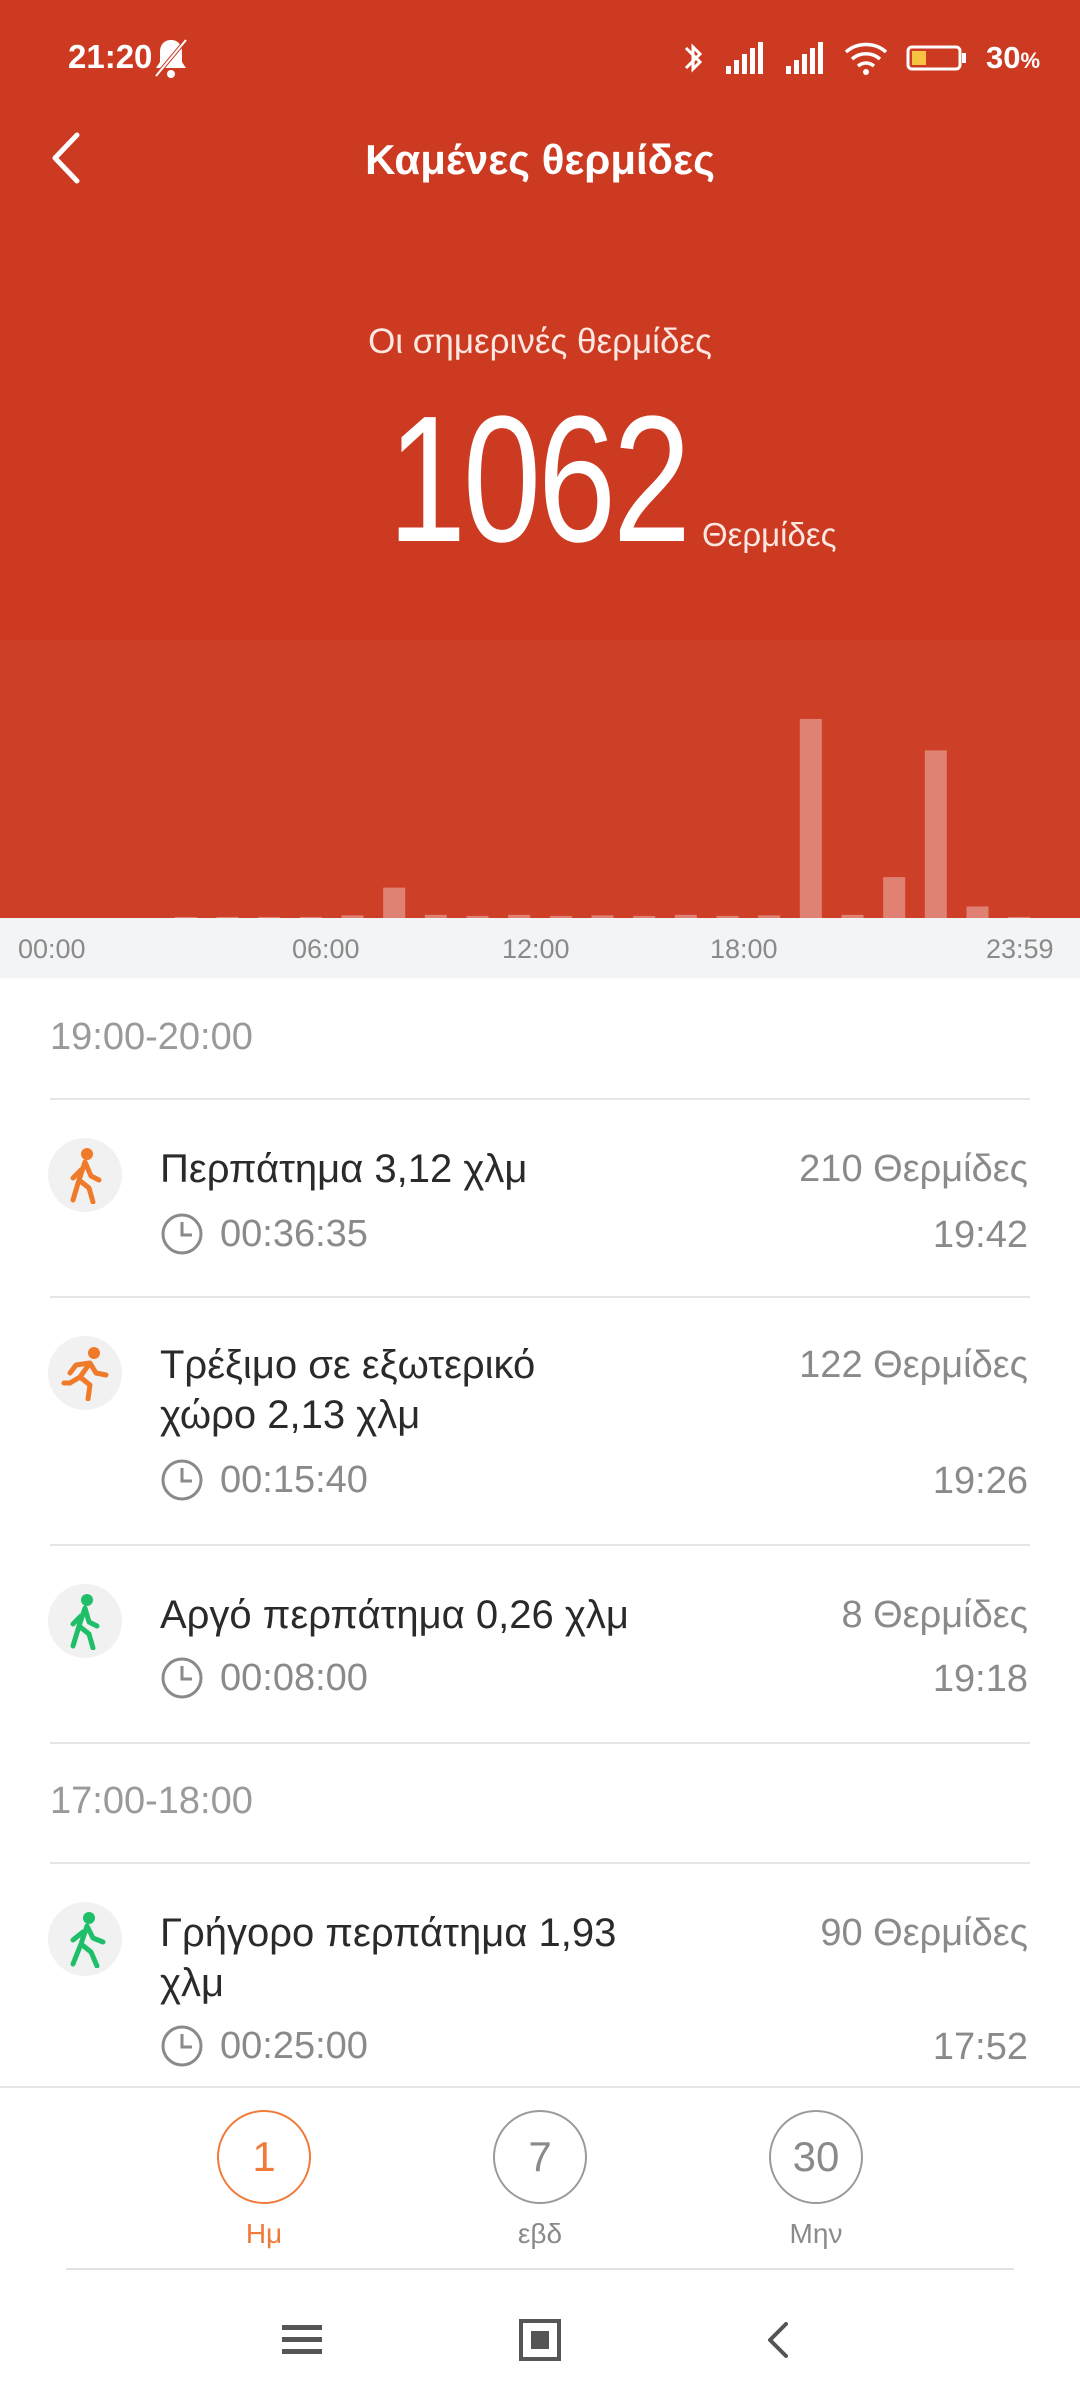 This screenshot has height=2400, width=1080. I want to click on activity-calories: 210 Θερμίδες, so click(913, 1169).